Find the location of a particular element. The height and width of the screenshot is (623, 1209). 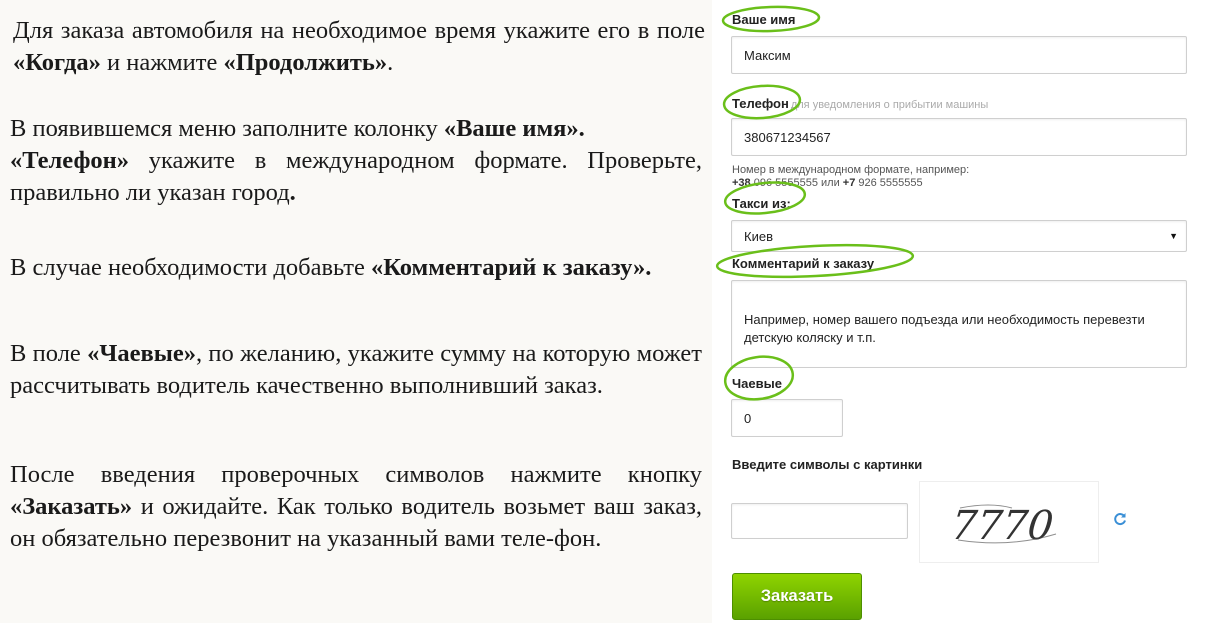

phone-note-text: 096 5555555 или is located at coordinates (796, 183).